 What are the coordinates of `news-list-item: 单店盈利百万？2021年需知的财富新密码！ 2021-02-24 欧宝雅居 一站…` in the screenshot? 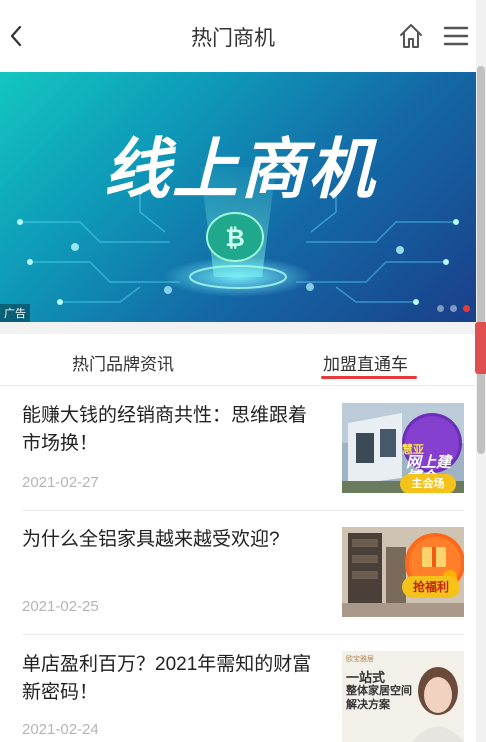 It's located at (238, 696).